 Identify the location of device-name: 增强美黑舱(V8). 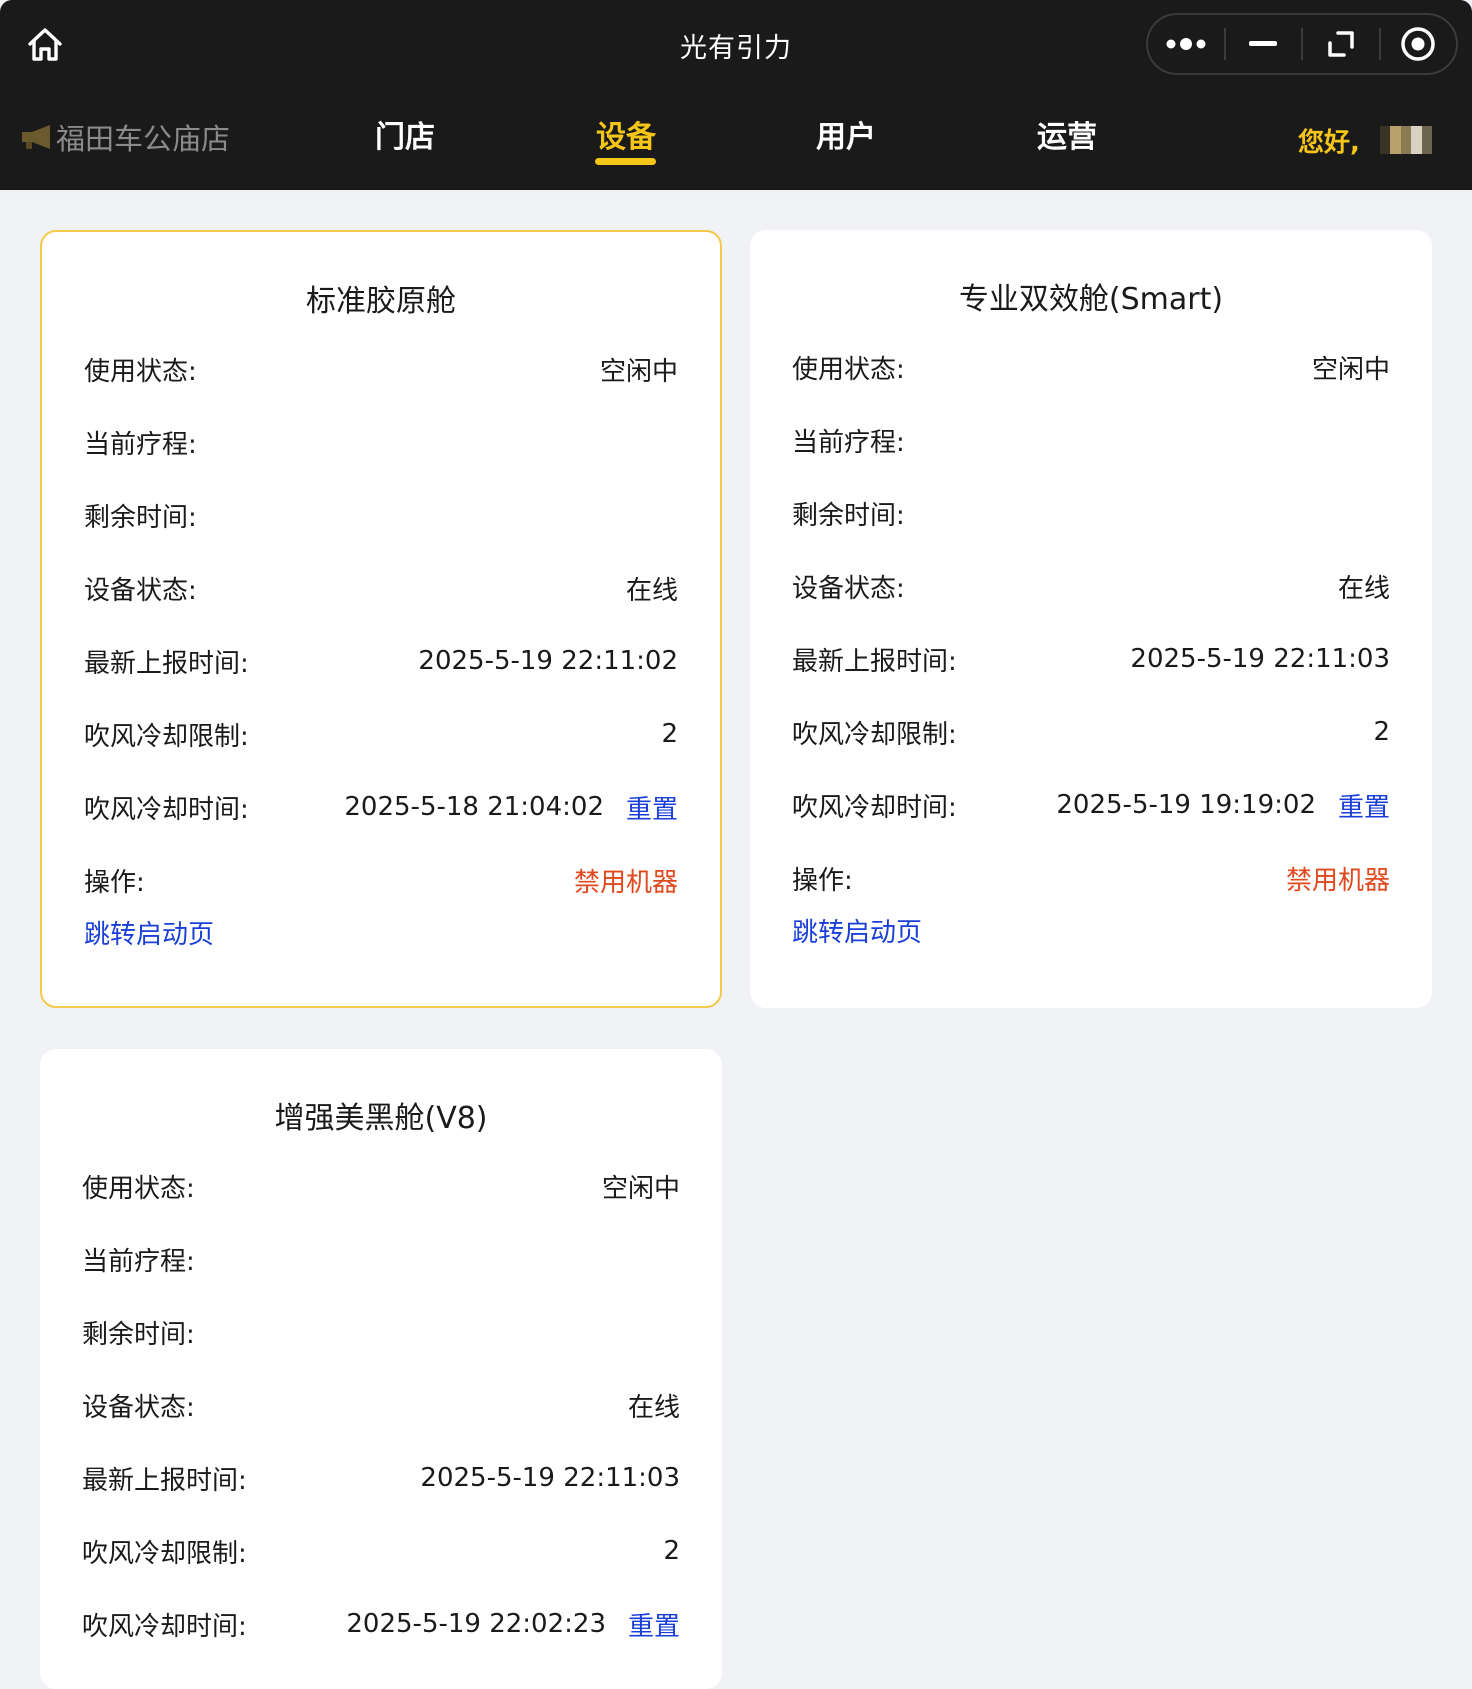
(381, 1118).